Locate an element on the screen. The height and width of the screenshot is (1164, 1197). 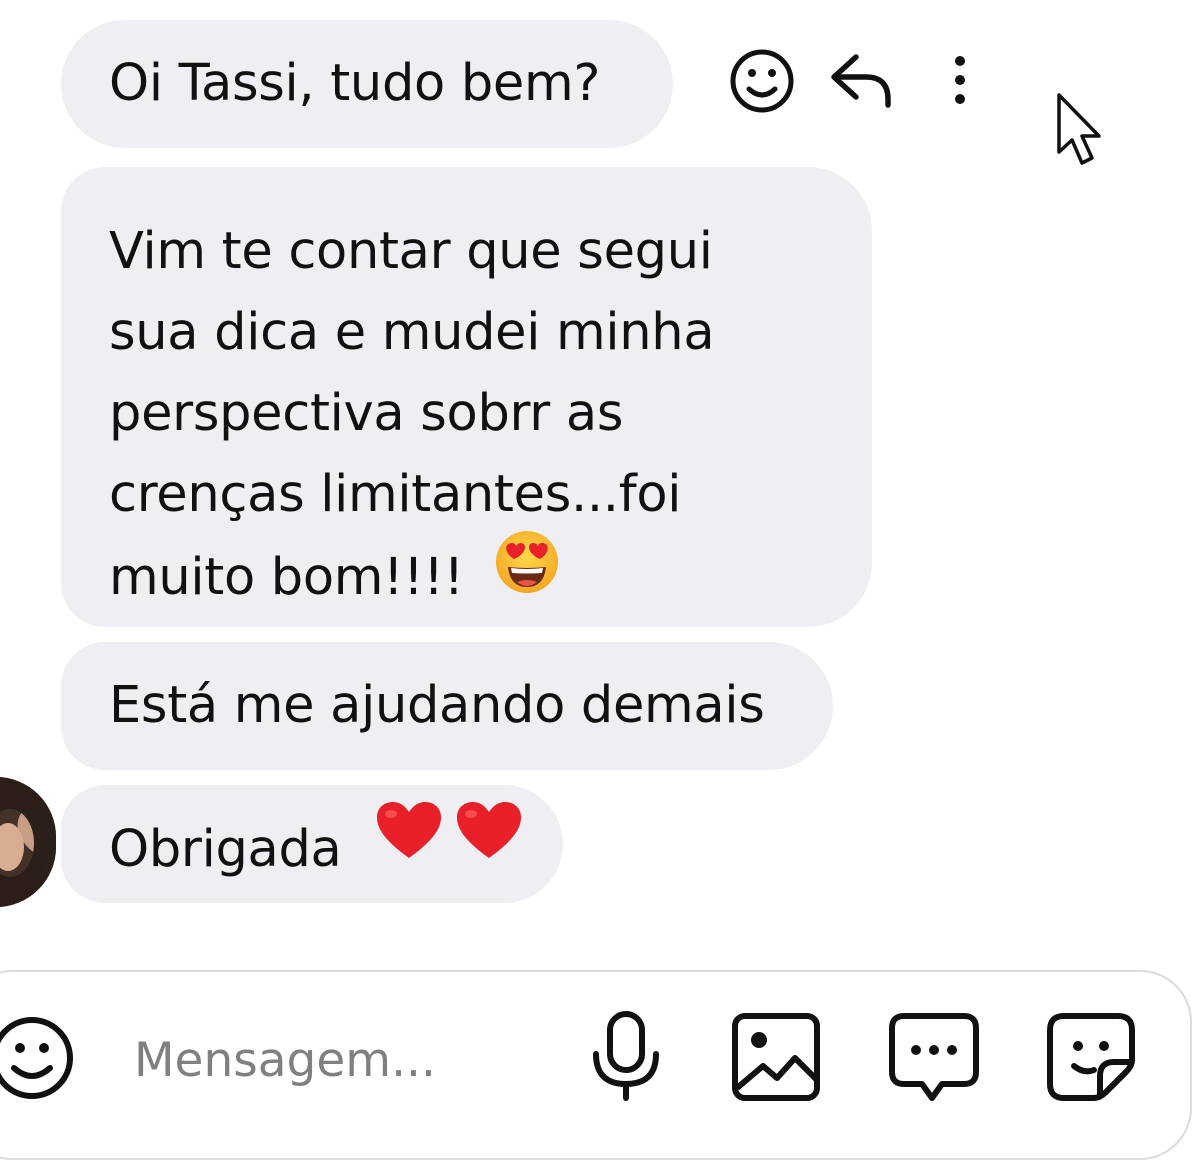
microphone-icon is located at coordinates (626, 1058).